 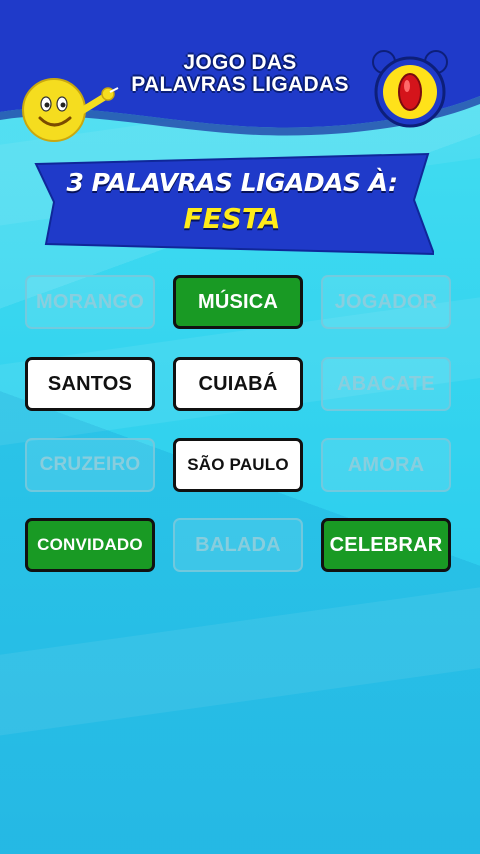 What do you see at coordinates (232, 182) in the screenshot?
I see `banner-prompt: 3 PALAVRAS LIGADAS À:` at bounding box center [232, 182].